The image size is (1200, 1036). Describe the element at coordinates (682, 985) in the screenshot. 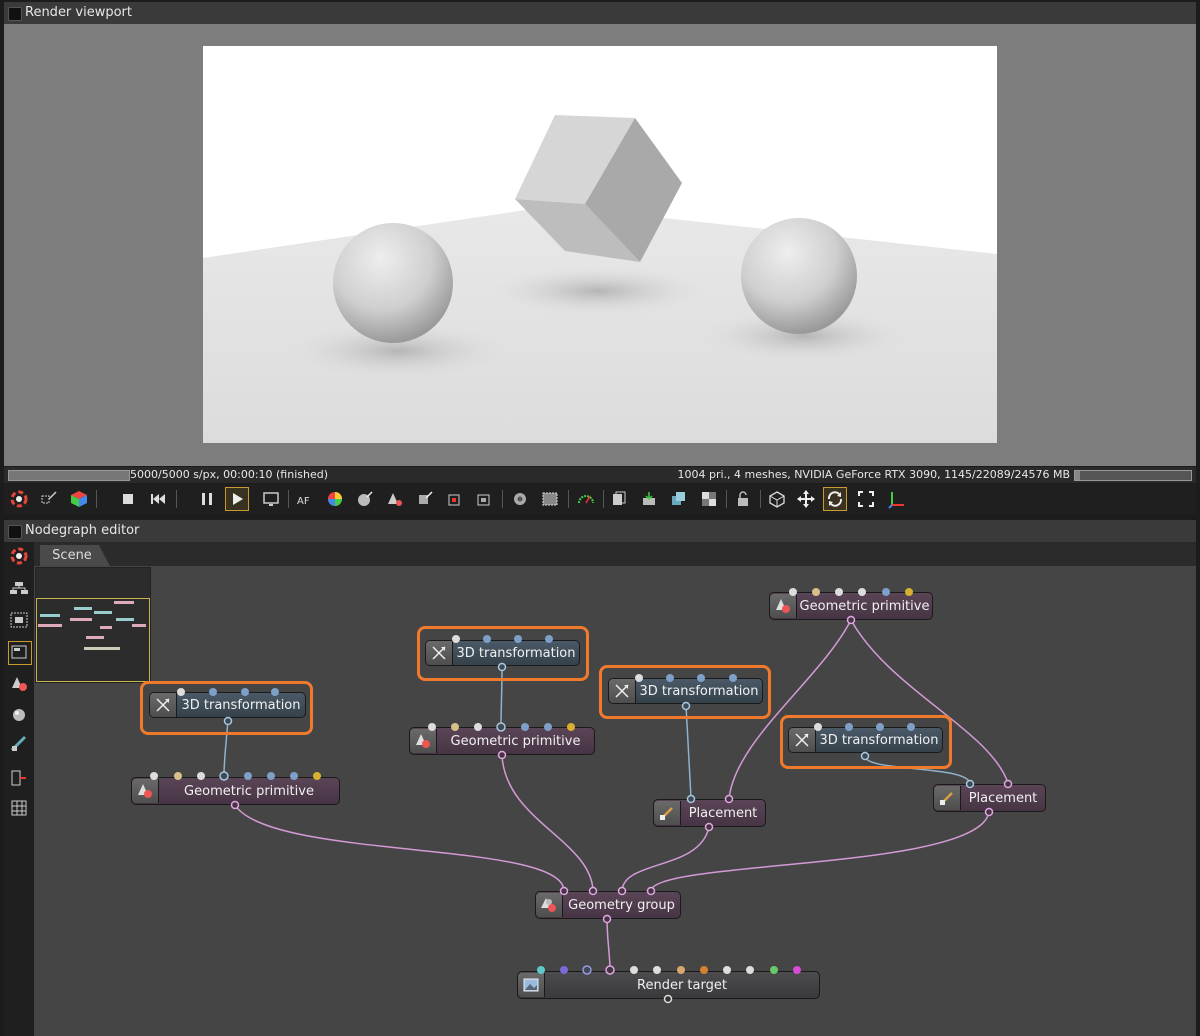

I see `node-label: Render target` at that location.